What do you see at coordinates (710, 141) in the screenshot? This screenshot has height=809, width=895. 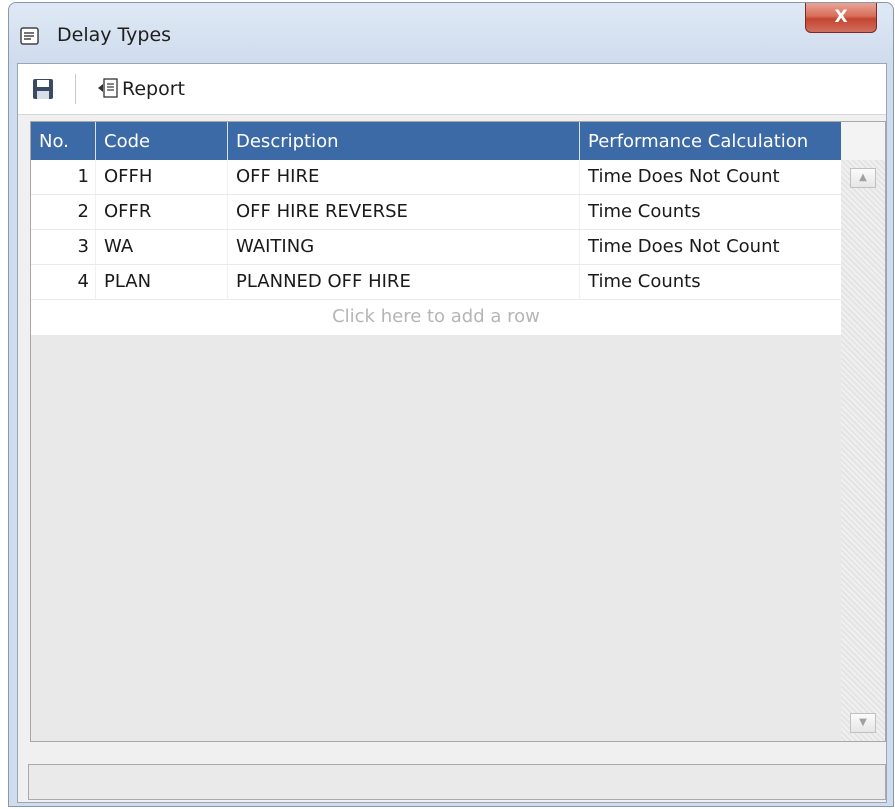 I see `column-header-performance: Performance Calculation` at bounding box center [710, 141].